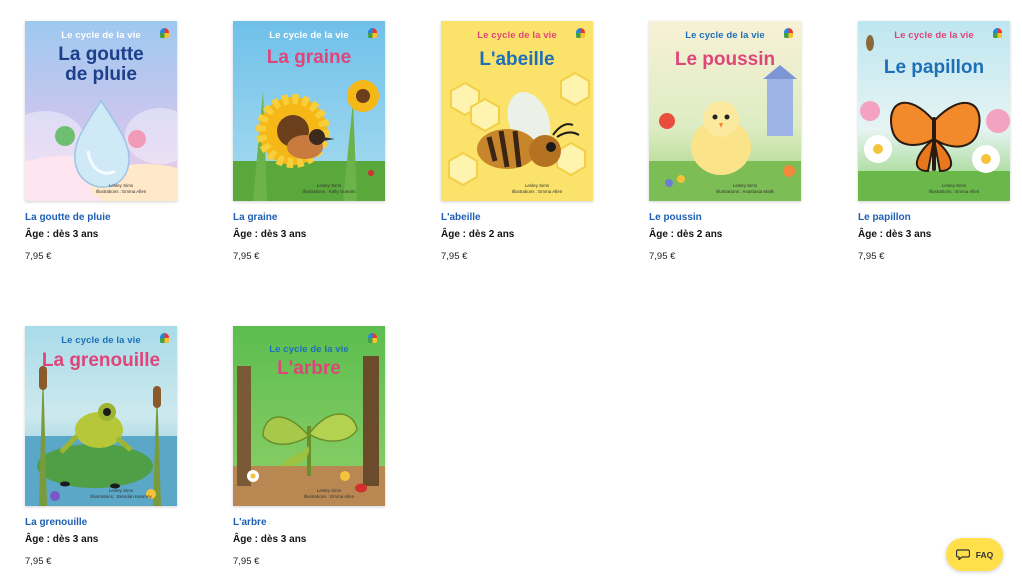 This screenshot has width=1022, height=579. Describe the element at coordinates (934, 118) in the screenshot. I see `cover-art-butterfly` at that location.